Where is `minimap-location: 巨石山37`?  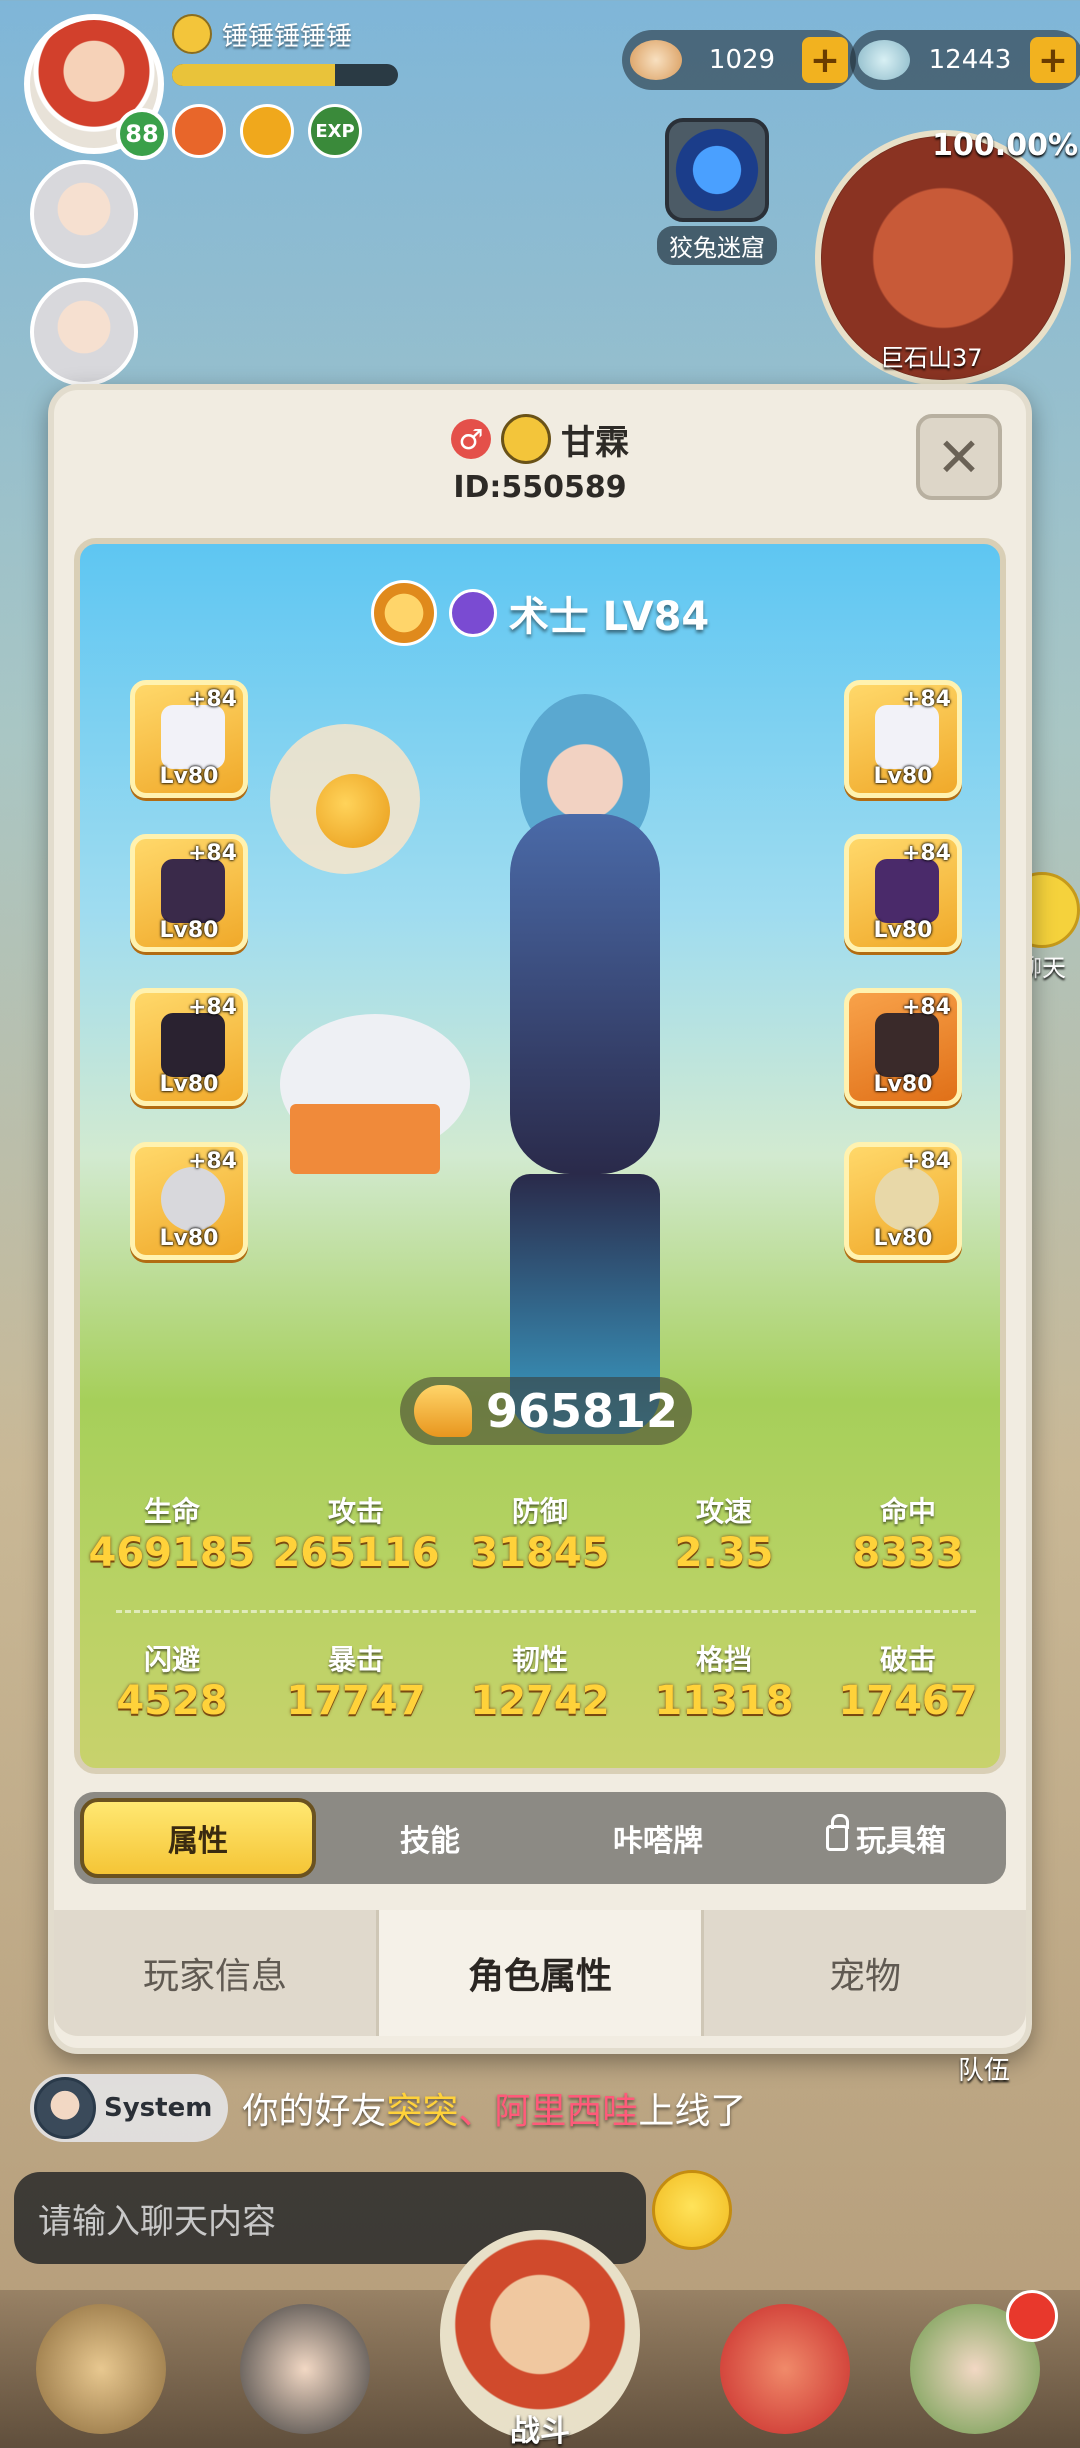
minimap-location: 巨石山37 is located at coordinates (931, 358).